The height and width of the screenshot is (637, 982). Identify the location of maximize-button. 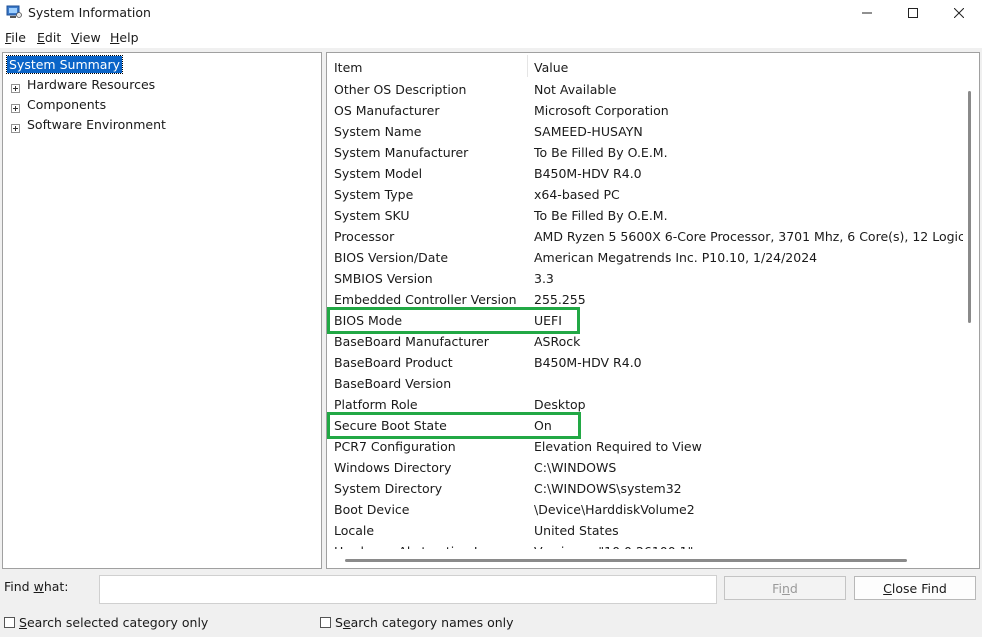
(913, 13).